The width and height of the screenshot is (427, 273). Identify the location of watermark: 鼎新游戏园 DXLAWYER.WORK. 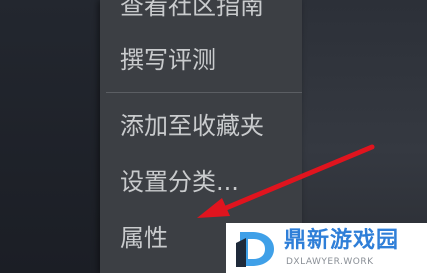
(326, 248).